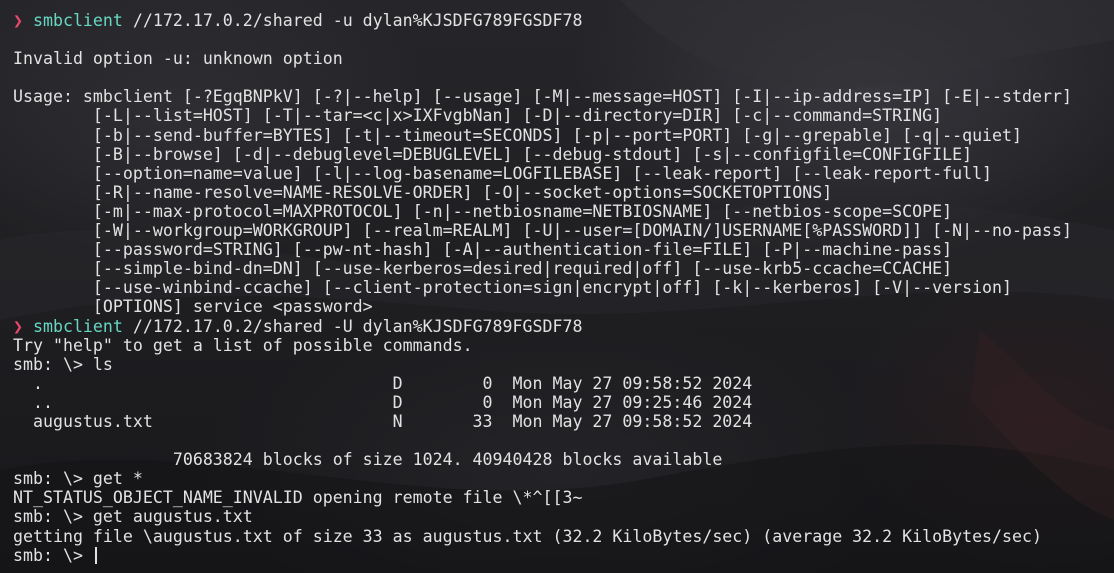  I want to click on output-text: smb: \> get augustus.txt, so click(133, 517).